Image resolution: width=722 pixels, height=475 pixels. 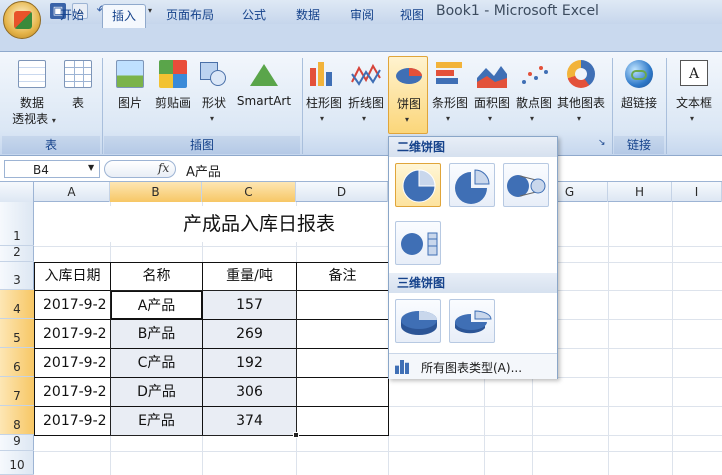 I want to click on cell-weight: 192, so click(x=249, y=363).